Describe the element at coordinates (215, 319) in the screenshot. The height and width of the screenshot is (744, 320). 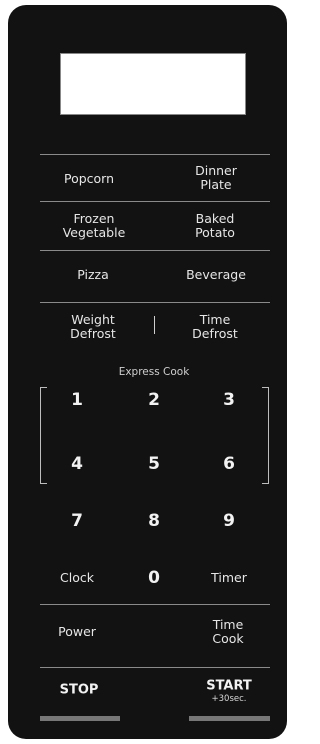
I see `time-defrost-line1: Time` at that location.